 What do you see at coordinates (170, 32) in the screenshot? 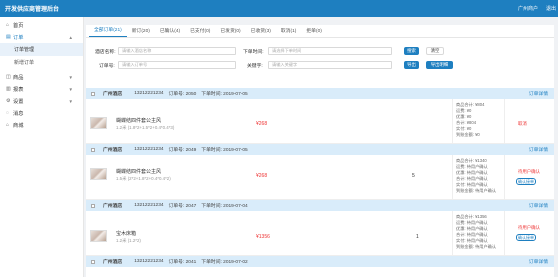
I see `tab-confirmed: 已确认(4)` at bounding box center [170, 32].